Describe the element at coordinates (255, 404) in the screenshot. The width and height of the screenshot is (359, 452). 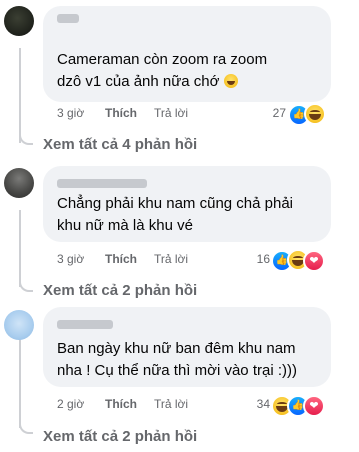
I see `reaction-count: 34` at that location.